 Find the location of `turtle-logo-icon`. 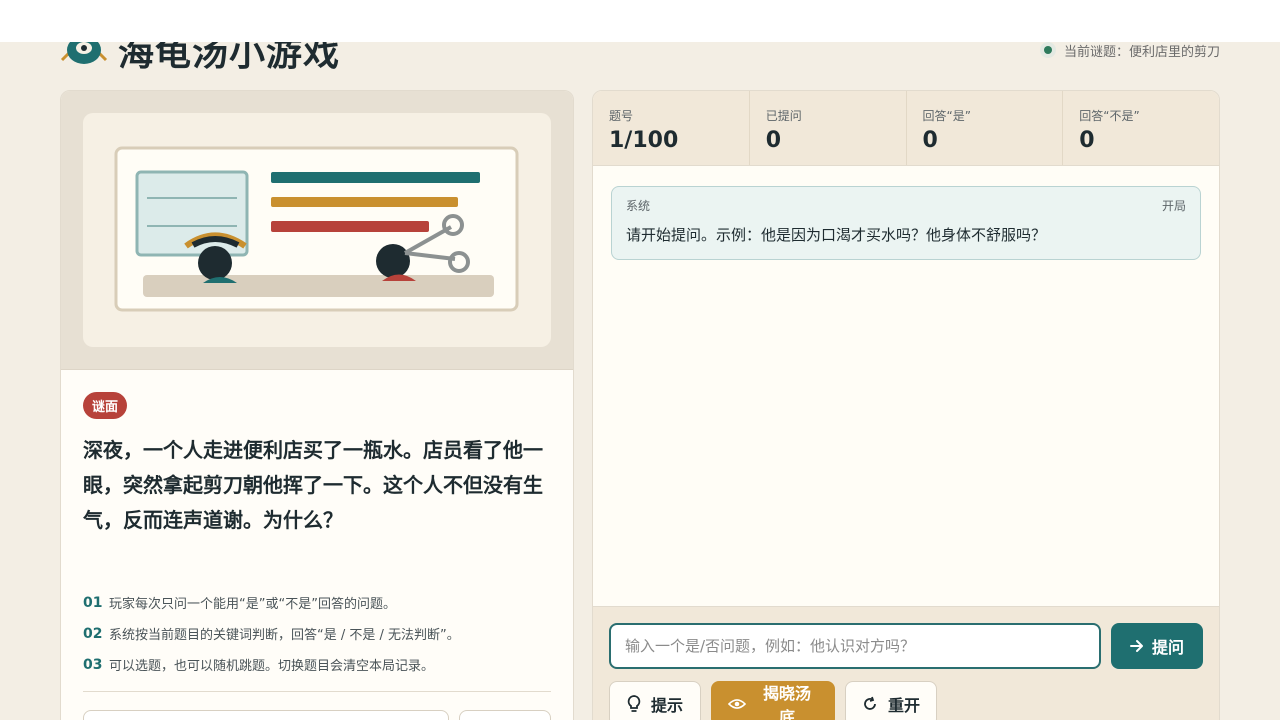

turtle-logo-icon is located at coordinates (84, 54).